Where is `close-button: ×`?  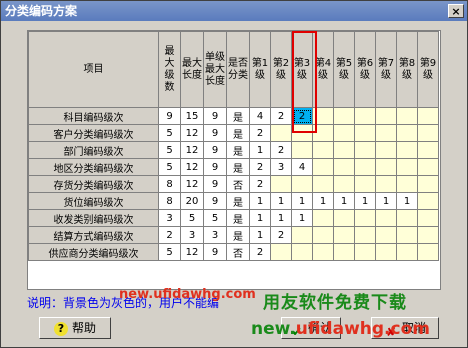 close-button: × is located at coordinates (456, 11).